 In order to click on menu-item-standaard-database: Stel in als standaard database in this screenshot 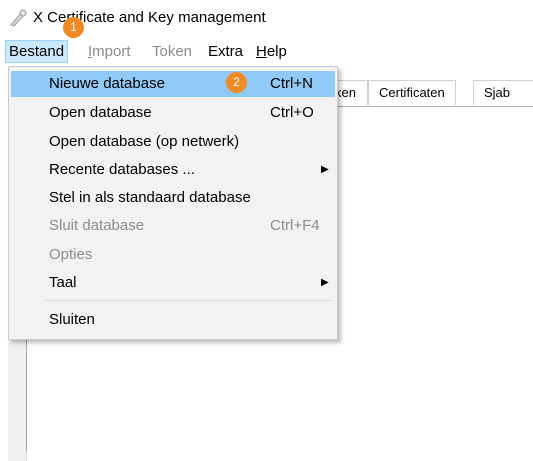, I will do `click(173, 198)`.